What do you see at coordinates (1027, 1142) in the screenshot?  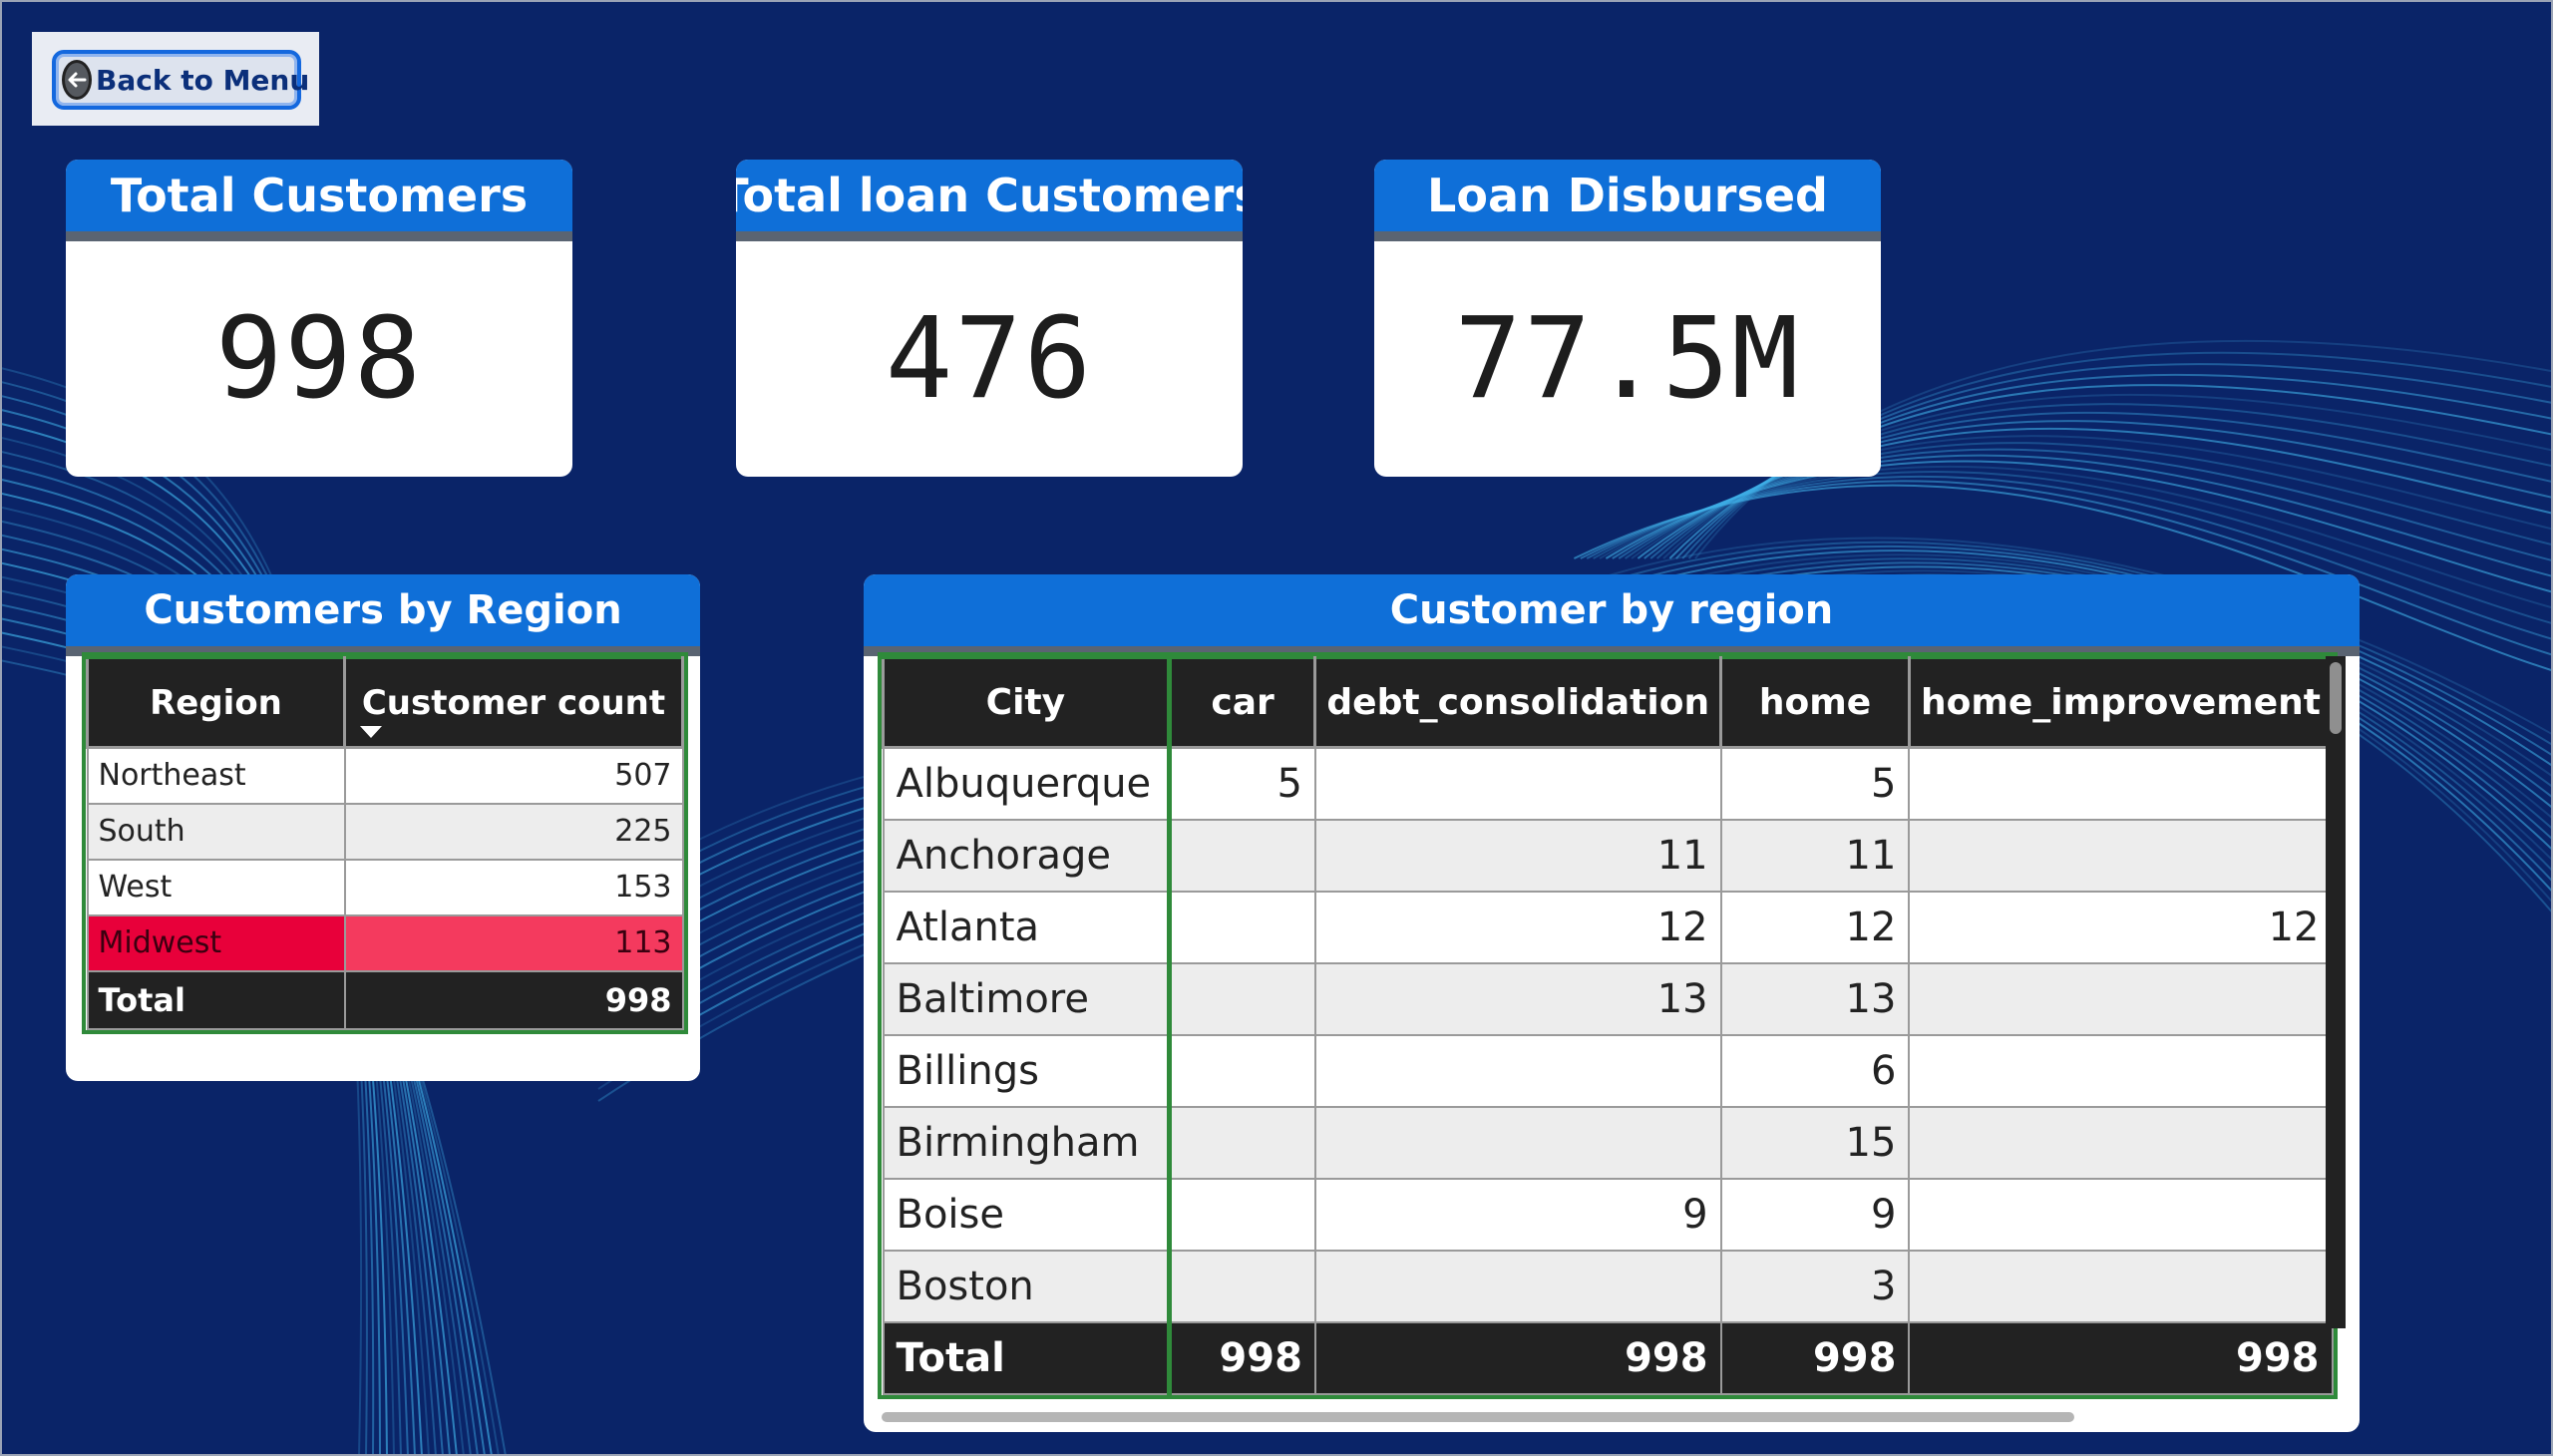 I see `city-cell: Birmingham` at bounding box center [1027, 1142].